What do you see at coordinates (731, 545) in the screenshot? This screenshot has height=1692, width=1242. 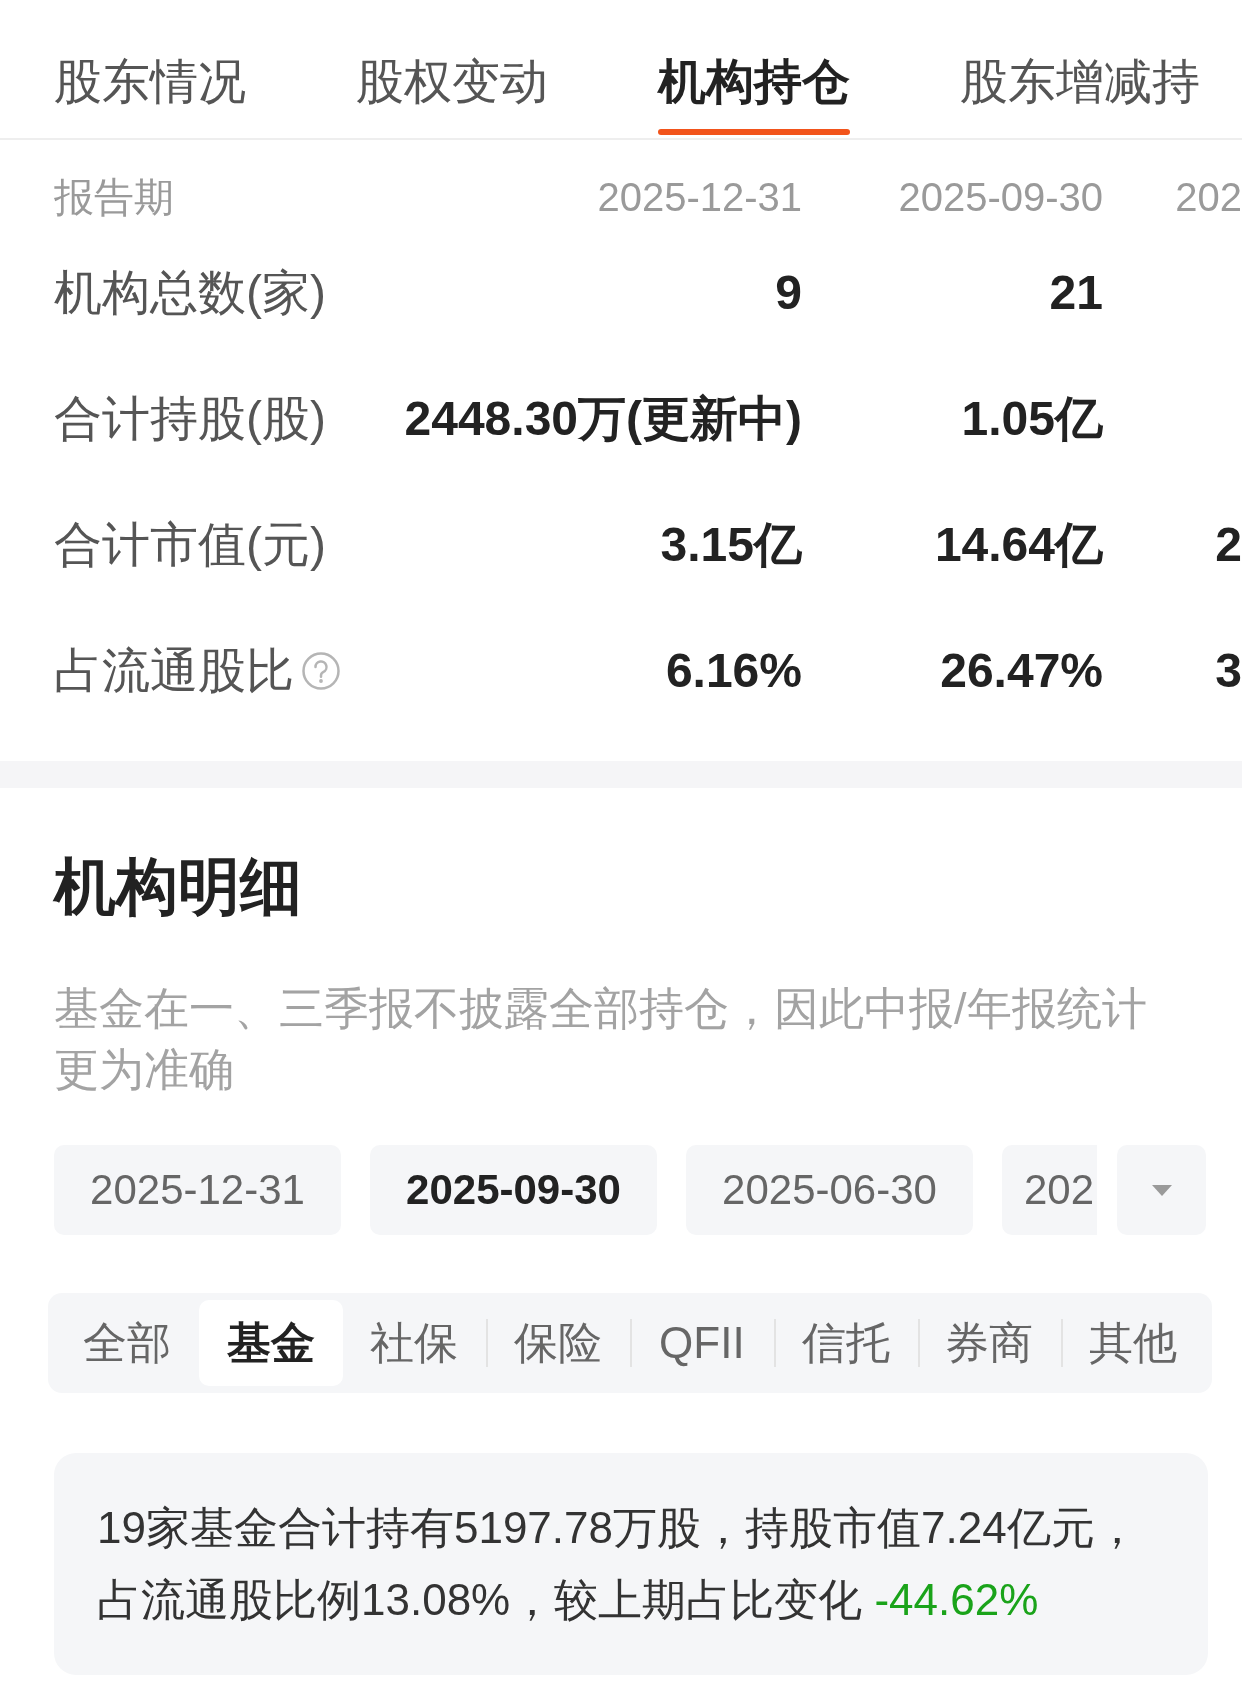 I see `table-cell: 3.15亿` at bounding box center [731, 545].